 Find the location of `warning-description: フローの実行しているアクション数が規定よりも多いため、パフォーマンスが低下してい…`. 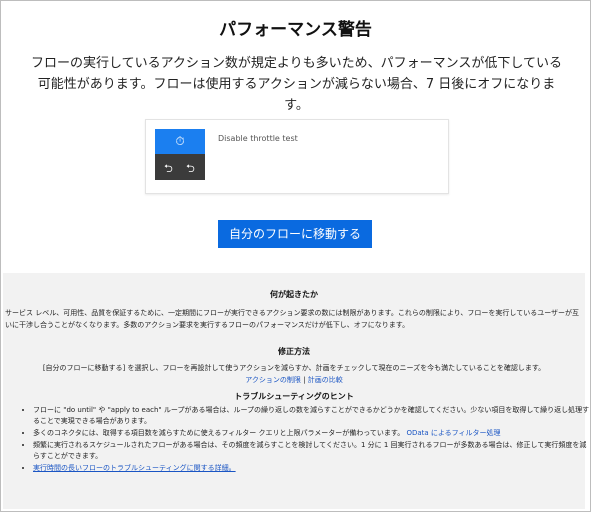

warning-description: フローの実行しているアクション数が規定よりも多いため、パフォーマンスが低下してい… is located at coordinates (296, 84).